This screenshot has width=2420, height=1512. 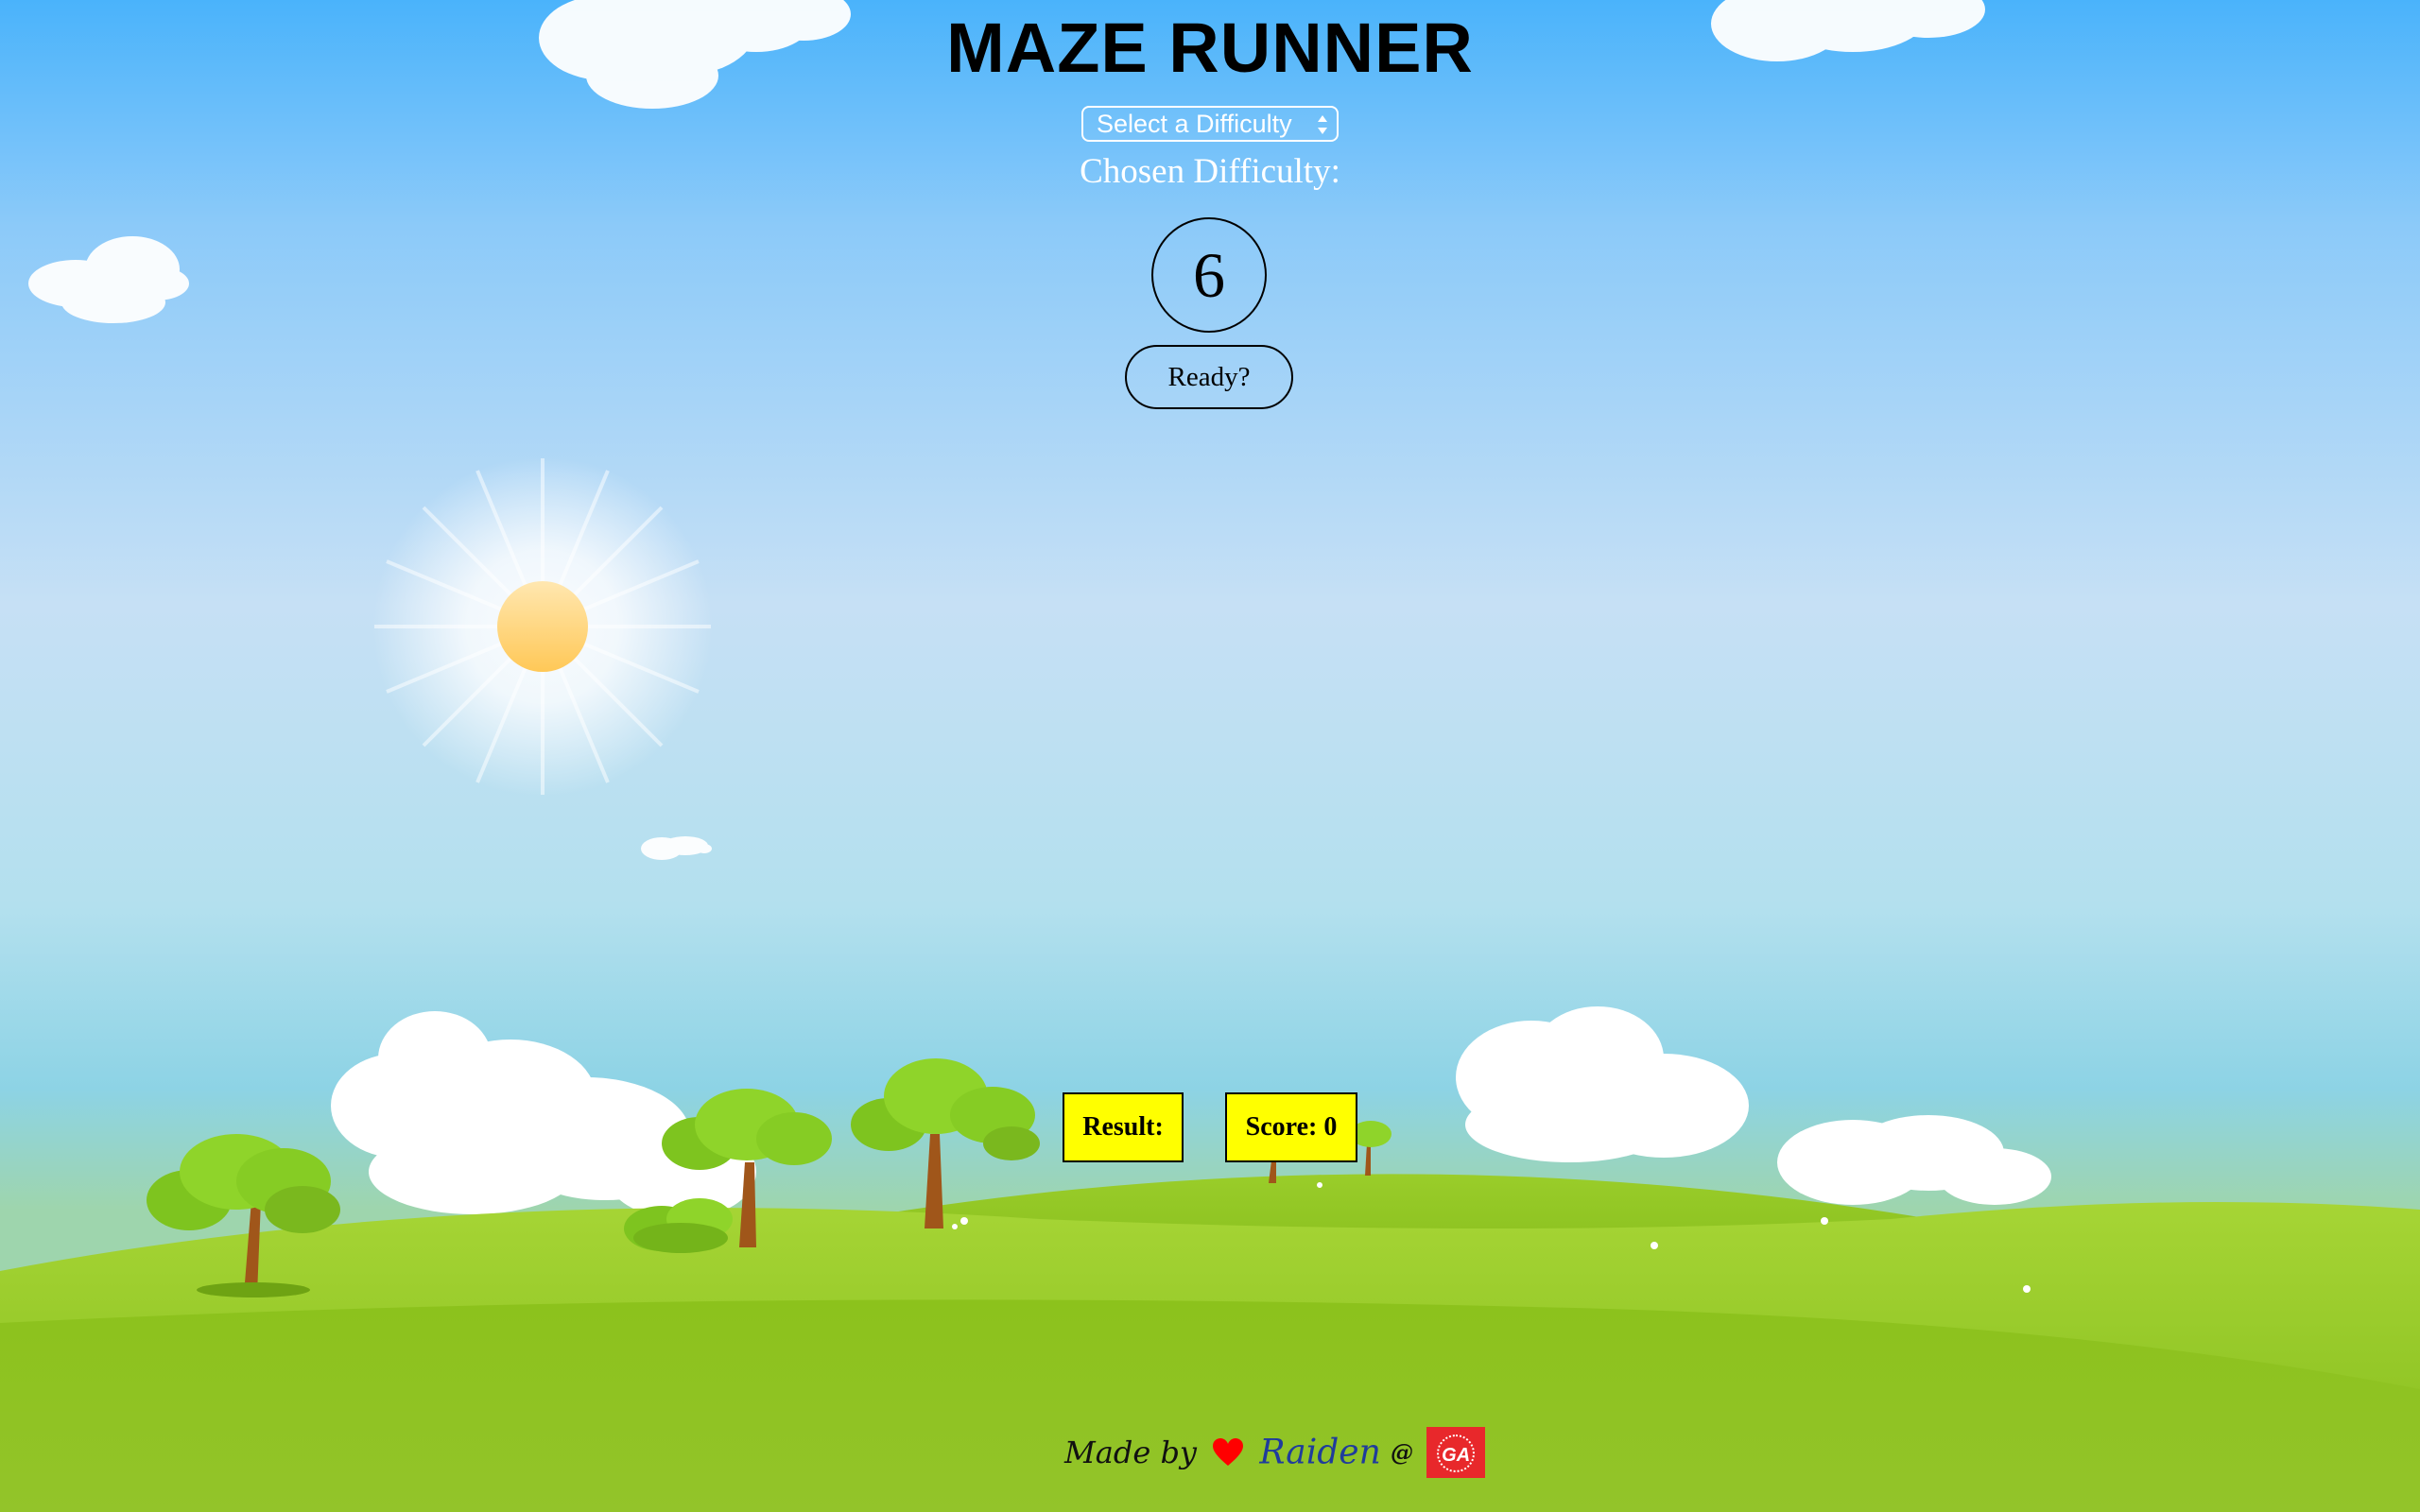 I want to click on difficulty-select: Select a Difficulty, so click(x=1210, y=124).